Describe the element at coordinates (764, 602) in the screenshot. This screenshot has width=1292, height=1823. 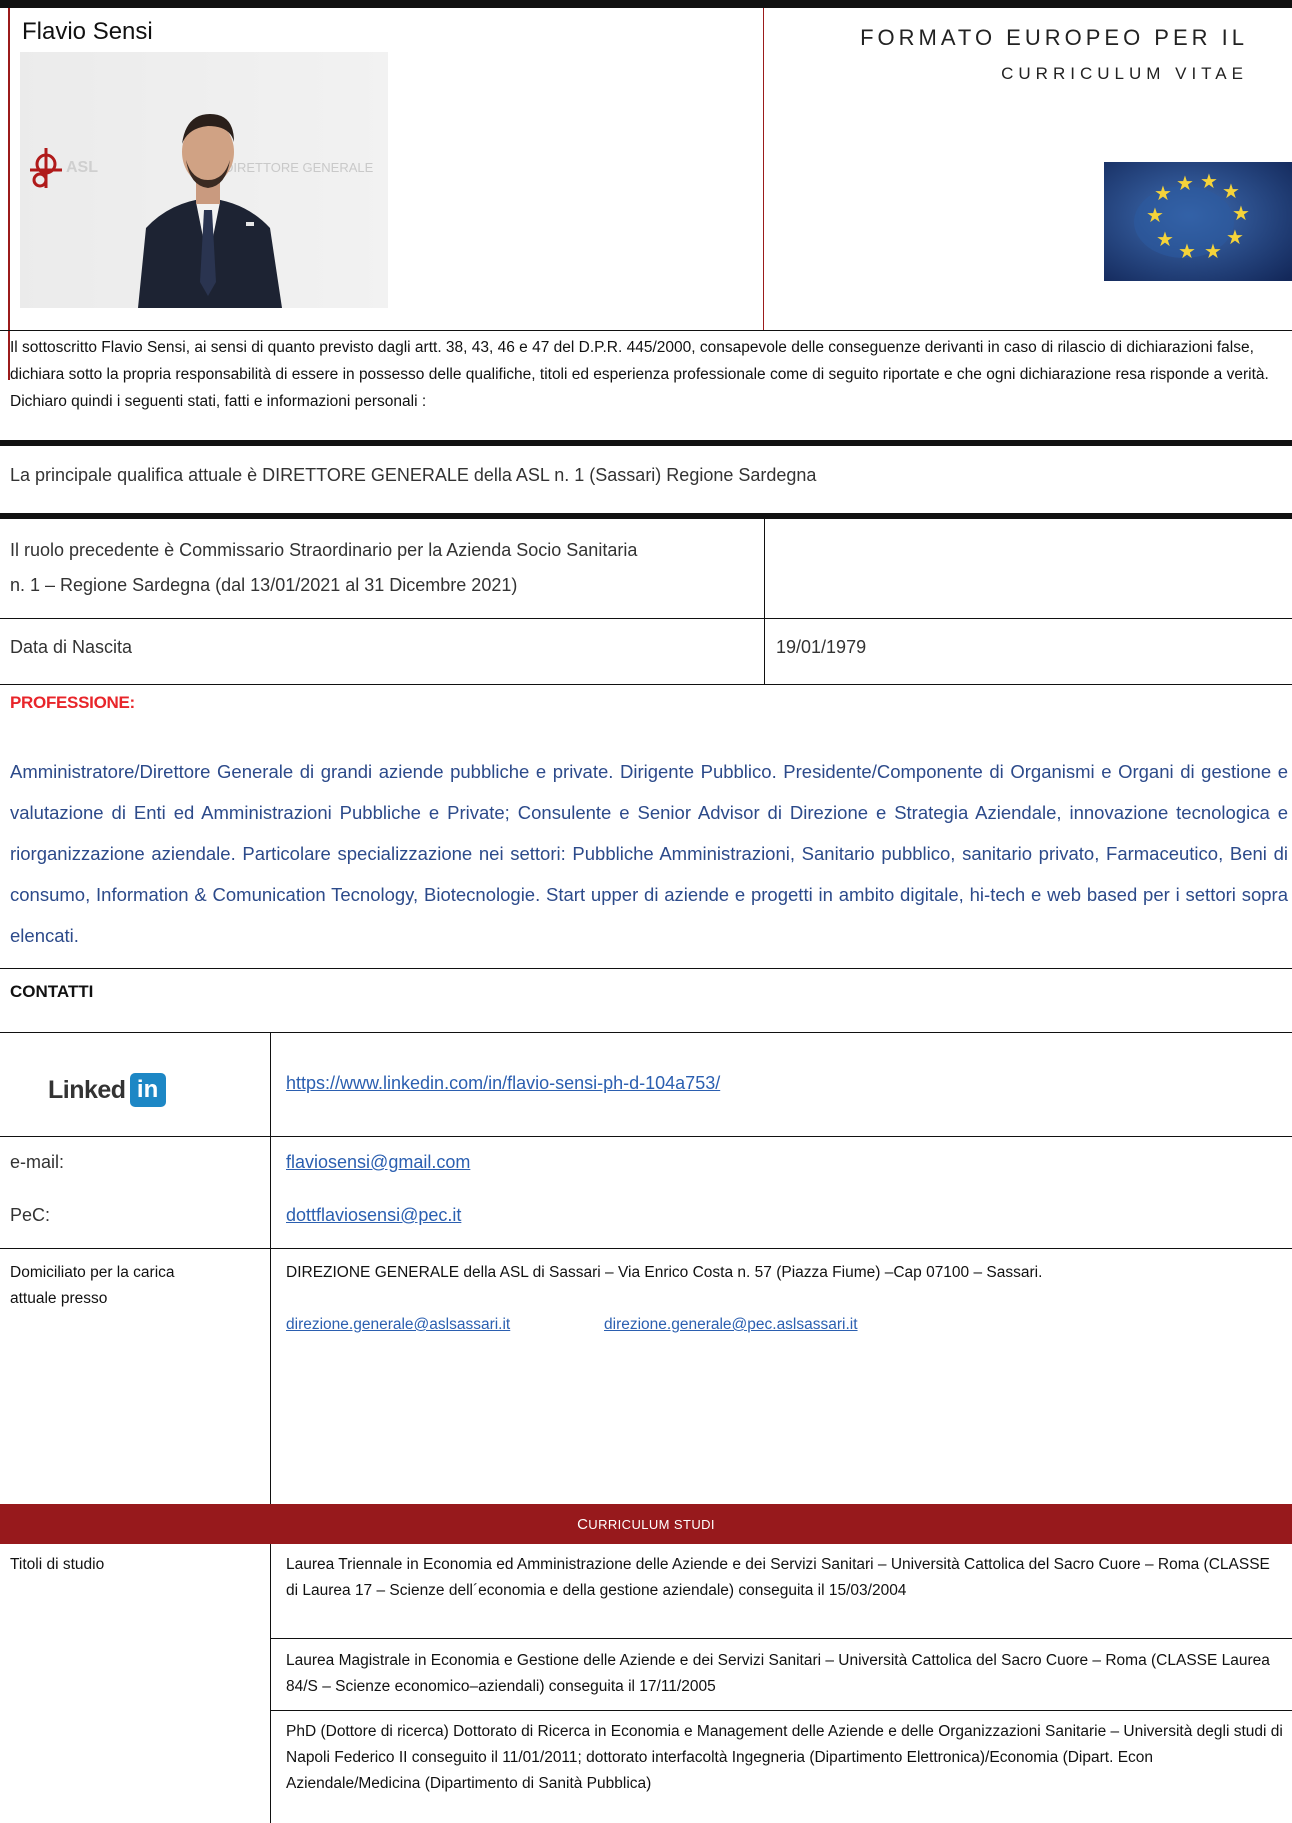
I see `col-divider` at that location.